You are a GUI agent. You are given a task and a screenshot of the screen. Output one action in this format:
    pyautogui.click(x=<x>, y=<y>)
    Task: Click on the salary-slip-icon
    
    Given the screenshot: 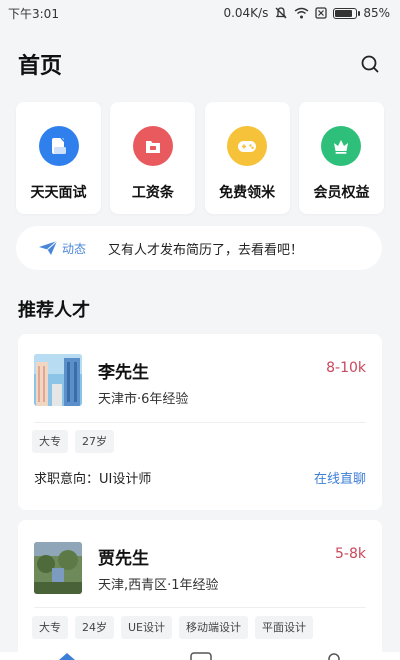 What is the action you would take?
    pyautogui.click(x=152, y=146)
    